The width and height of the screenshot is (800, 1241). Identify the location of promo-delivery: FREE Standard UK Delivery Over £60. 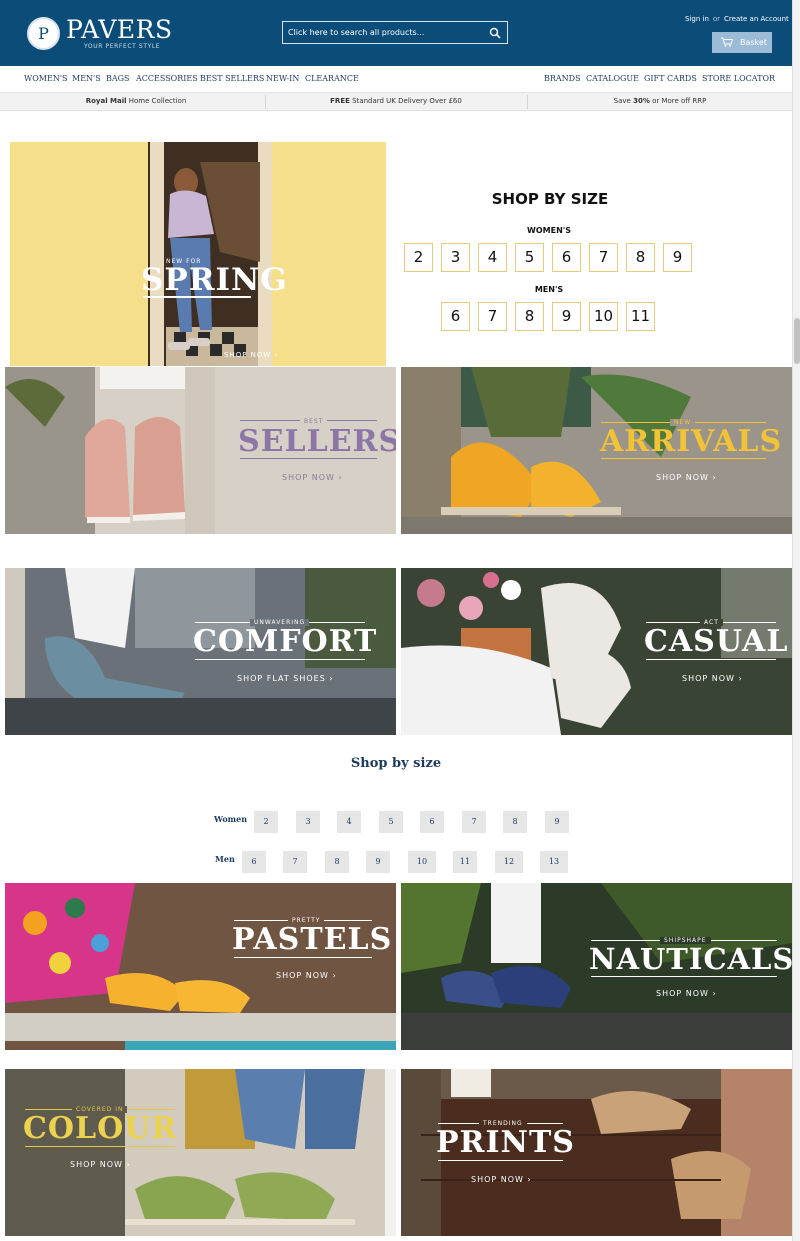
(396, 101).